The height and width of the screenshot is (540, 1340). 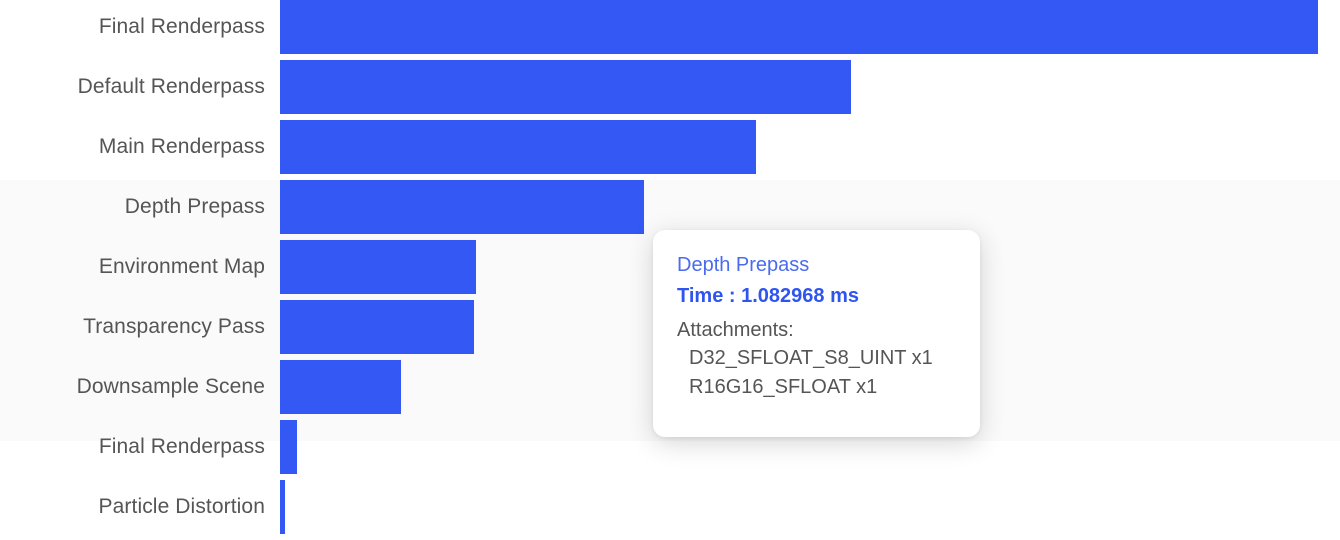 What do you see at coordinates (735, 330) in the screenshot?
I see `tooltip-attachments-label: Attachments:` at bounding box center [735, 330].